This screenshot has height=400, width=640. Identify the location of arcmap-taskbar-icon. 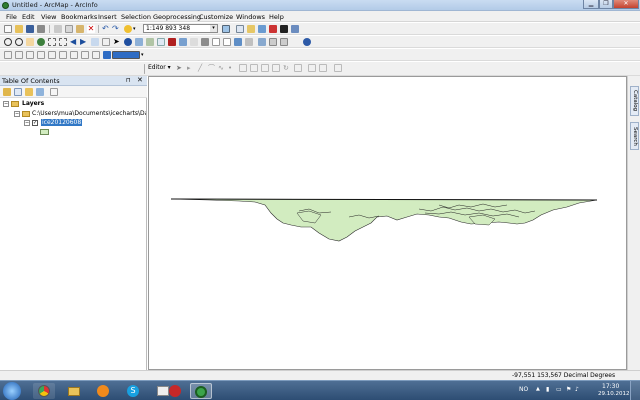
(201, 391).